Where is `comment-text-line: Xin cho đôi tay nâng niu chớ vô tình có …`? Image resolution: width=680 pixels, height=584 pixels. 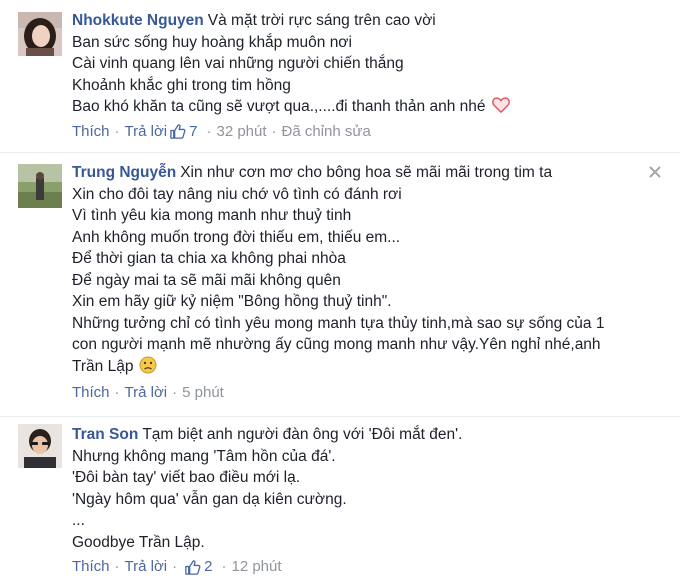 comment-text-line: Xin cho đôi tay nâng niu chớ vô tình có … is located at coordinates (237, 194).